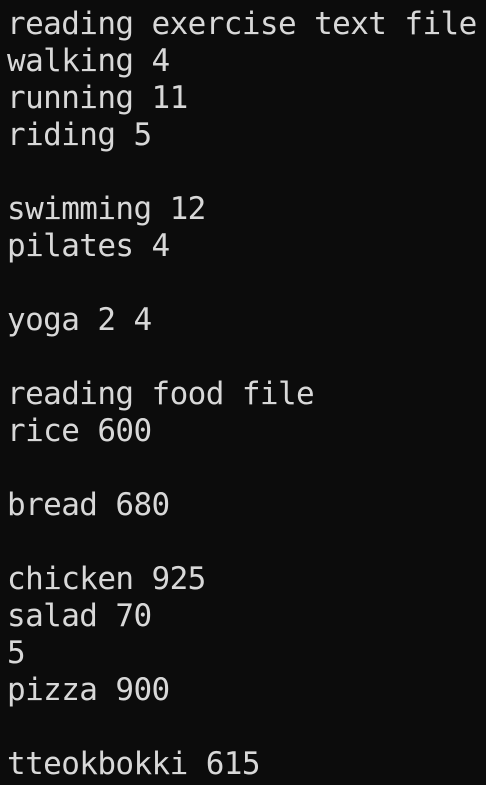 This screenshot has height=785, width=486. Describe the element at coordinates (79, 431) in the screenshot. I see `console-line: rice 600` at that location.